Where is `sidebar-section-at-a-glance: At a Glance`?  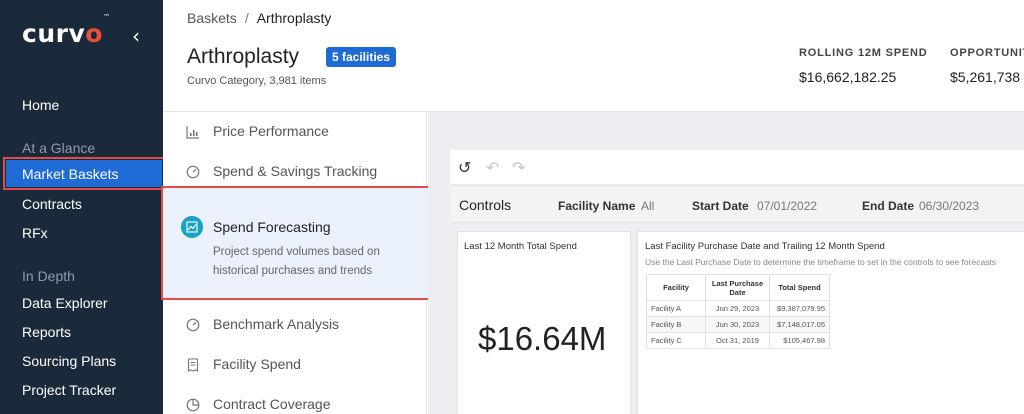
sidebar-section-at-a-glance: At a Glance is located at coordinates (59, 148).